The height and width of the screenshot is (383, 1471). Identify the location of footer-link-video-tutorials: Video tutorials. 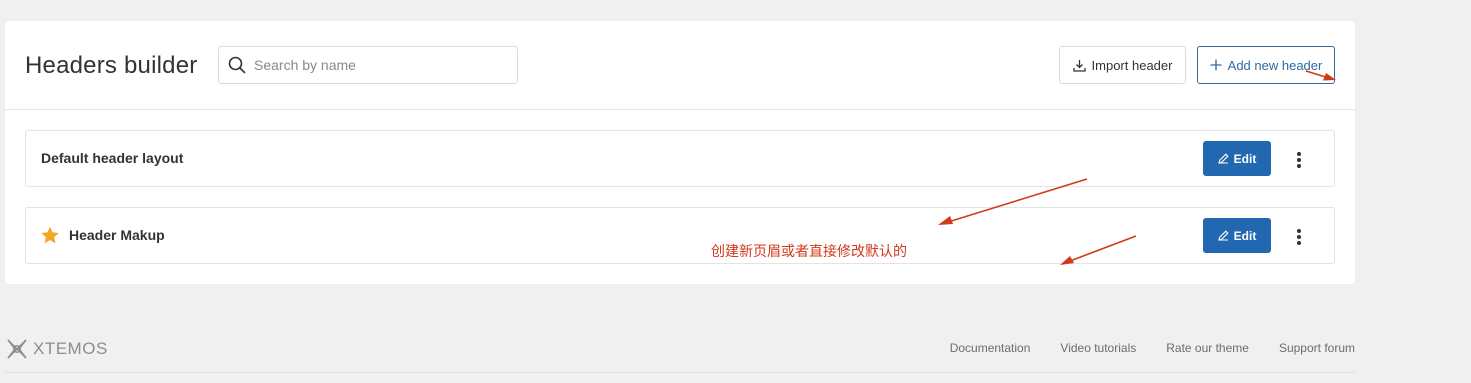
(1098, 348).